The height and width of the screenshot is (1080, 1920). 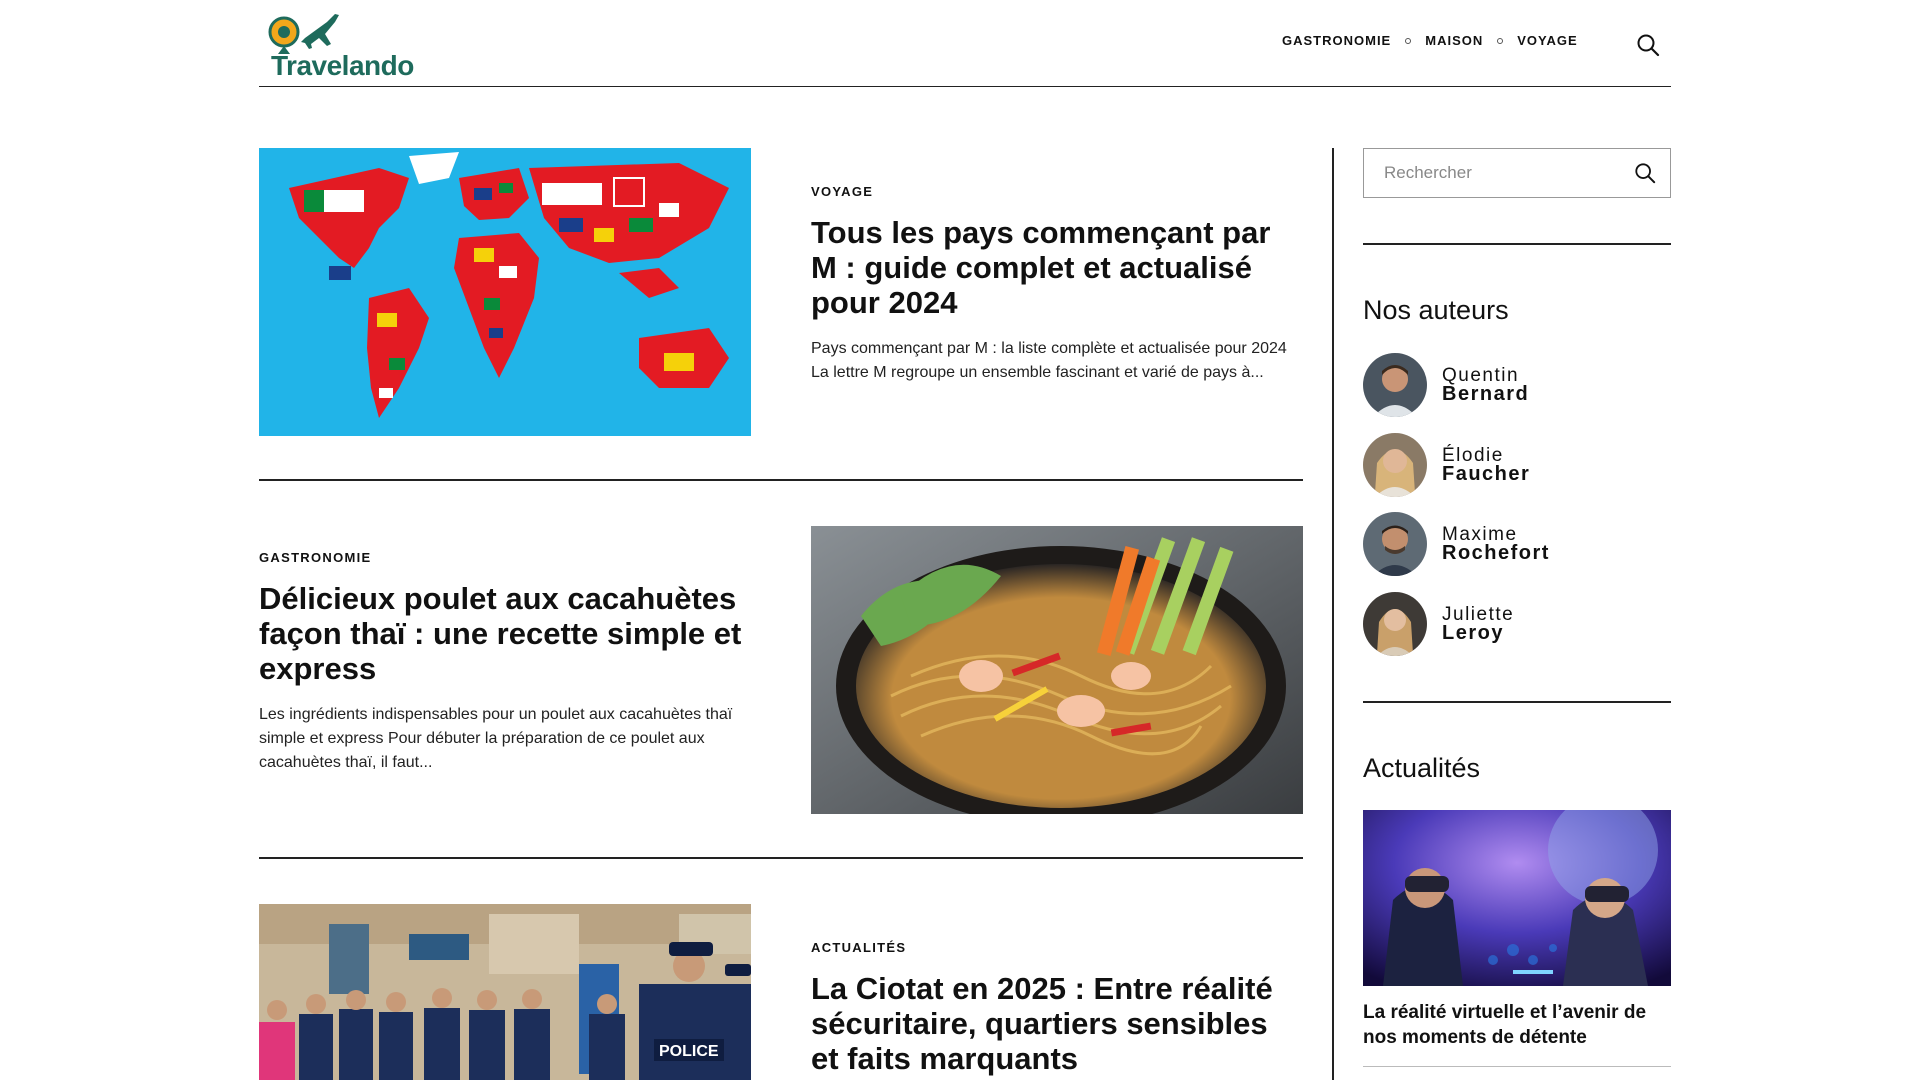 I want to click on article-image-police: POLICE, so click(x=505, y=992).